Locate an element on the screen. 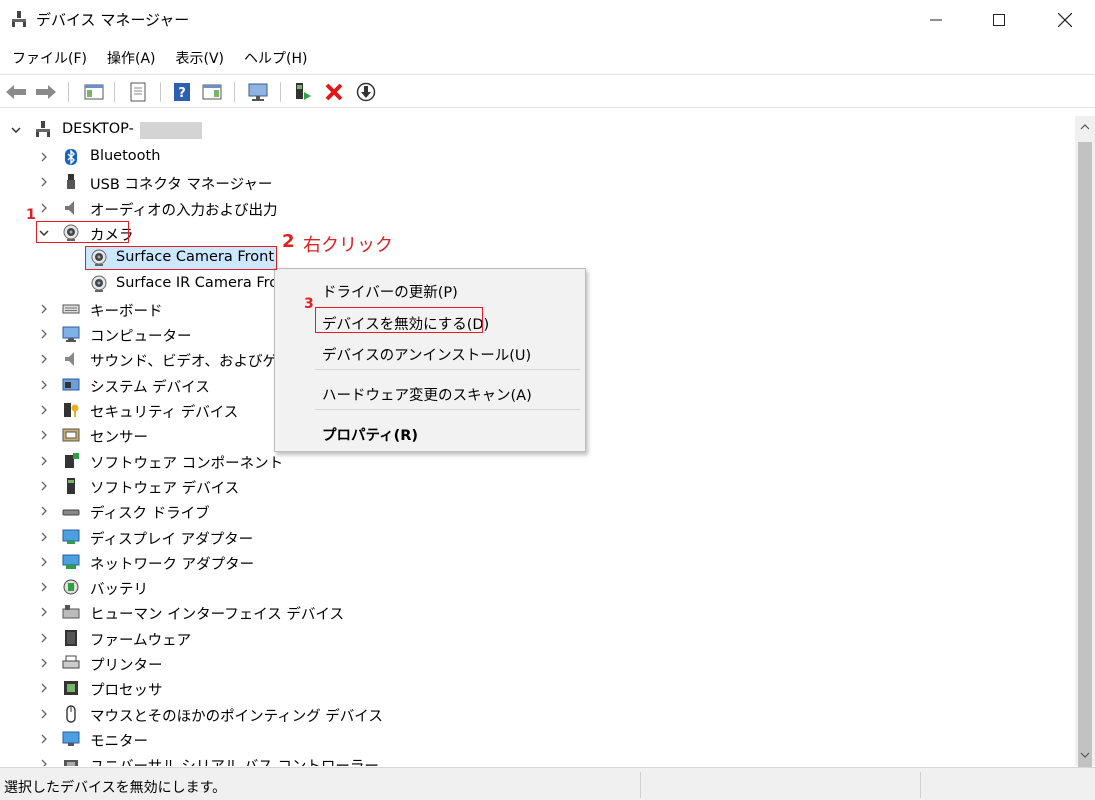 The height and width of the screenshot is (800, 1095). bluetooth-icon is located at coordinates (71, 157).